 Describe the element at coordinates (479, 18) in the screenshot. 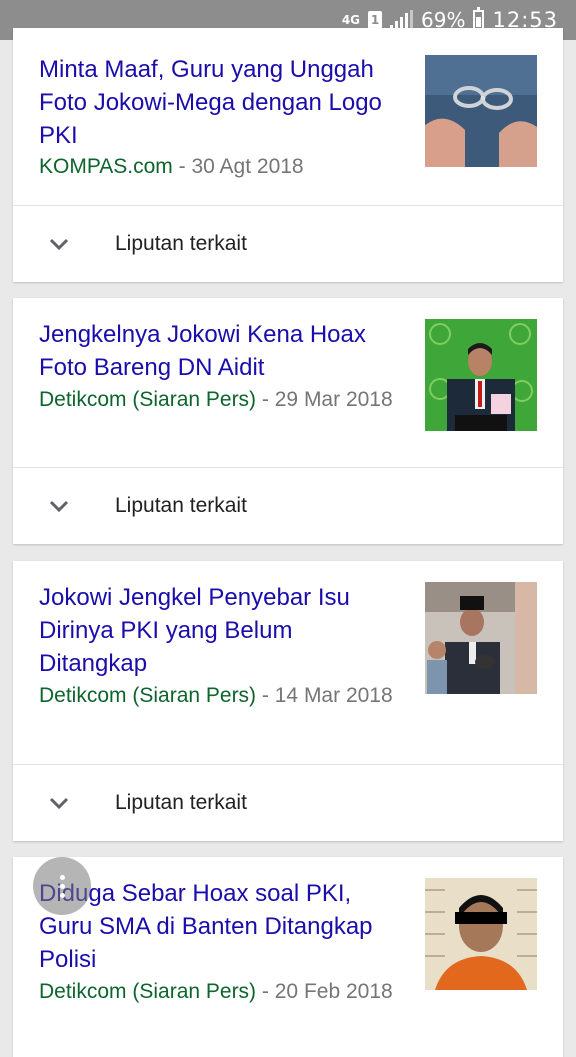

I see `battery-icon` at that location.